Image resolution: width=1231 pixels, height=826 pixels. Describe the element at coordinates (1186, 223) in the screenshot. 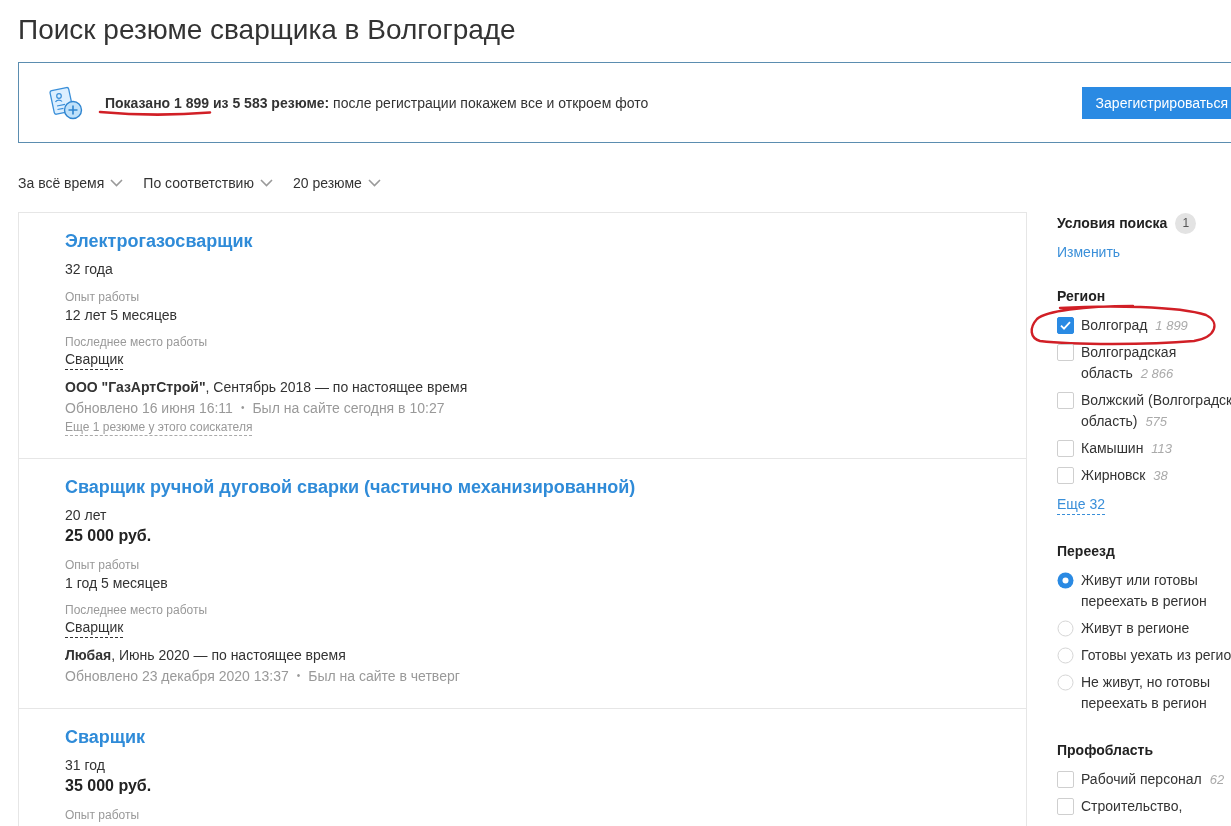

I see `count-badge: 1` at that location.